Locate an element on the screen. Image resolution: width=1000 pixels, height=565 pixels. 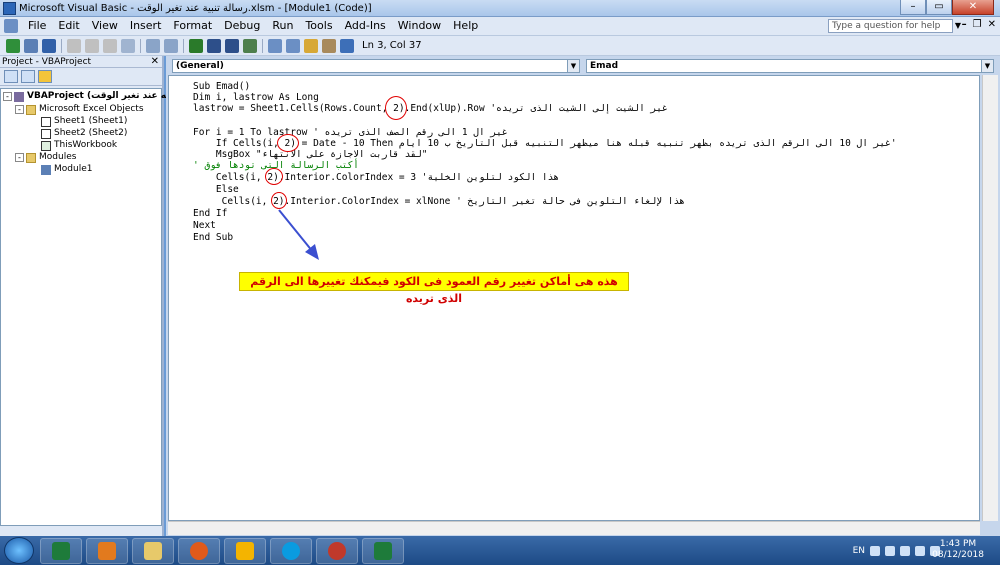
code-line: Next is located at coordinates (204, 225).